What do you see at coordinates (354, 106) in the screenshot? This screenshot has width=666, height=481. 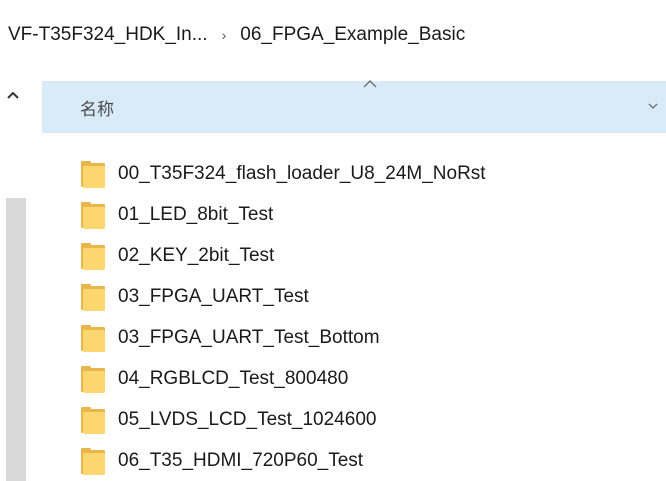 I see `column-header-name: 名称` at bounding box center [354, 106].